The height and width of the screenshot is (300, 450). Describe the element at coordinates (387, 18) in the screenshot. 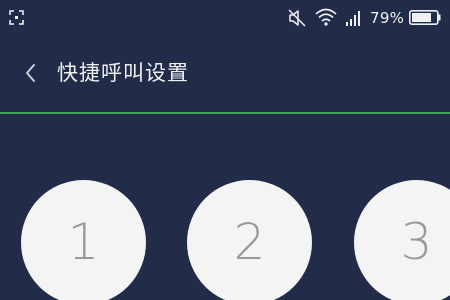

I see `battery-percent-text: 79%` at that location.